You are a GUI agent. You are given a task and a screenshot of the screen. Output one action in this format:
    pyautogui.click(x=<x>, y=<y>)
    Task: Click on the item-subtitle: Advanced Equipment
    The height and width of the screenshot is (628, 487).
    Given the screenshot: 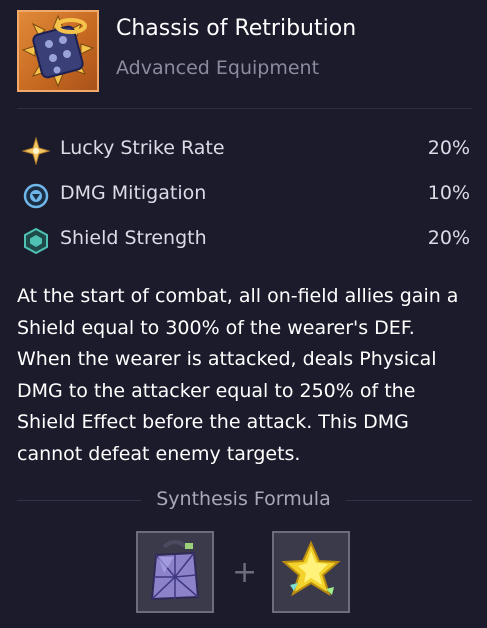 What is the action you would take?
    pyautogui.click(x=218, y=68)
    